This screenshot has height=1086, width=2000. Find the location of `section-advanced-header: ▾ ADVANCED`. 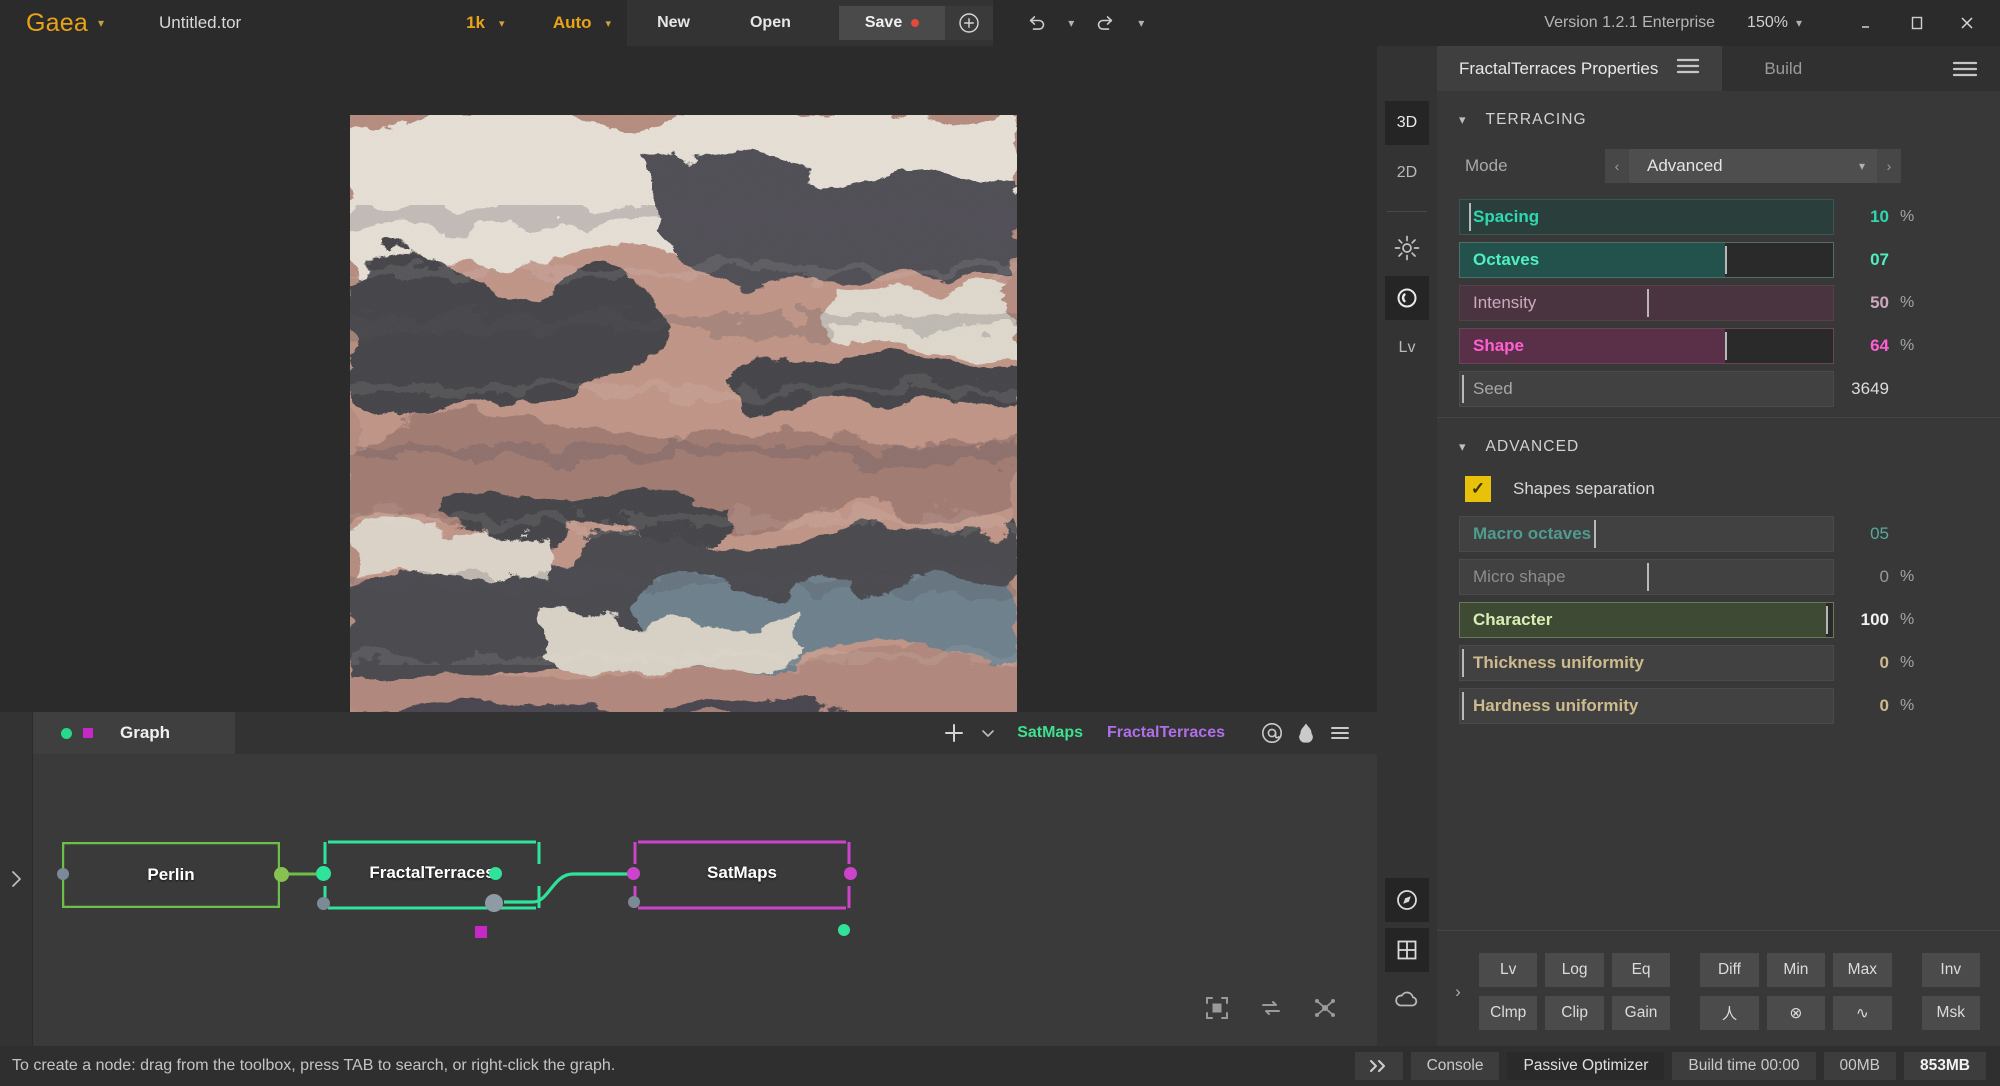

section-advanced-header: ▾ ADVANCED is located at coordinates (1718, 444).